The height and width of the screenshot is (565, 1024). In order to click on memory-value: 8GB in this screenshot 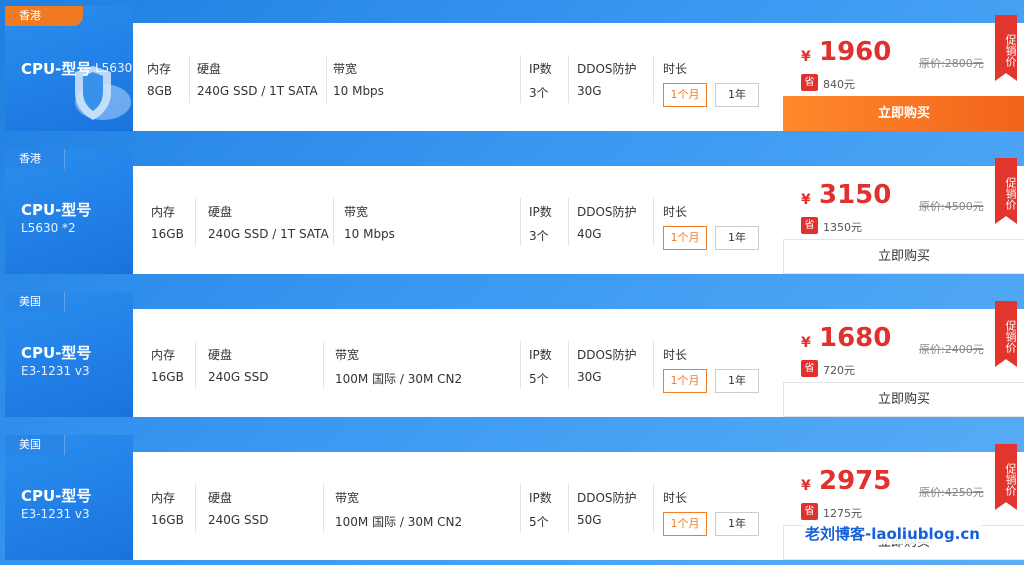, I will do `click(160, 91)`.